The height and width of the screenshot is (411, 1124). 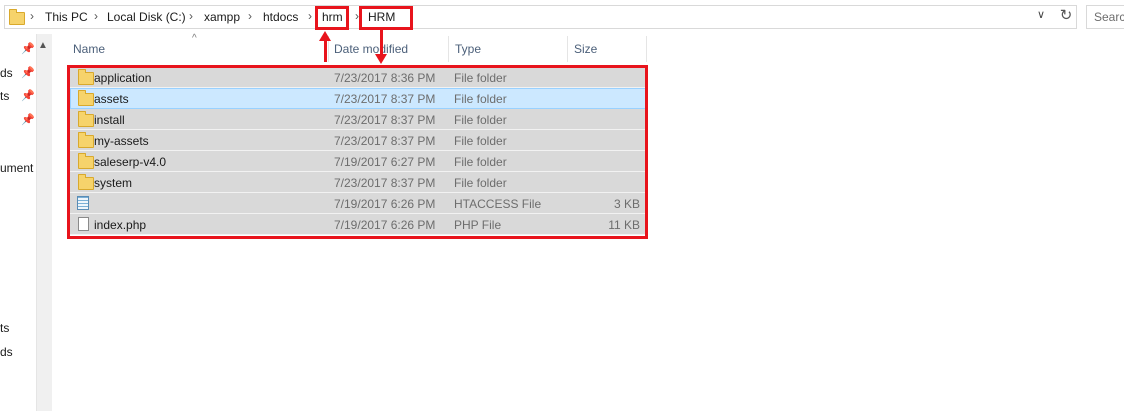 What do you see at coordinates (325, 36) in the screenshot?
I see `annotation-arrow-up-icon` at bounding box center [325, 36].